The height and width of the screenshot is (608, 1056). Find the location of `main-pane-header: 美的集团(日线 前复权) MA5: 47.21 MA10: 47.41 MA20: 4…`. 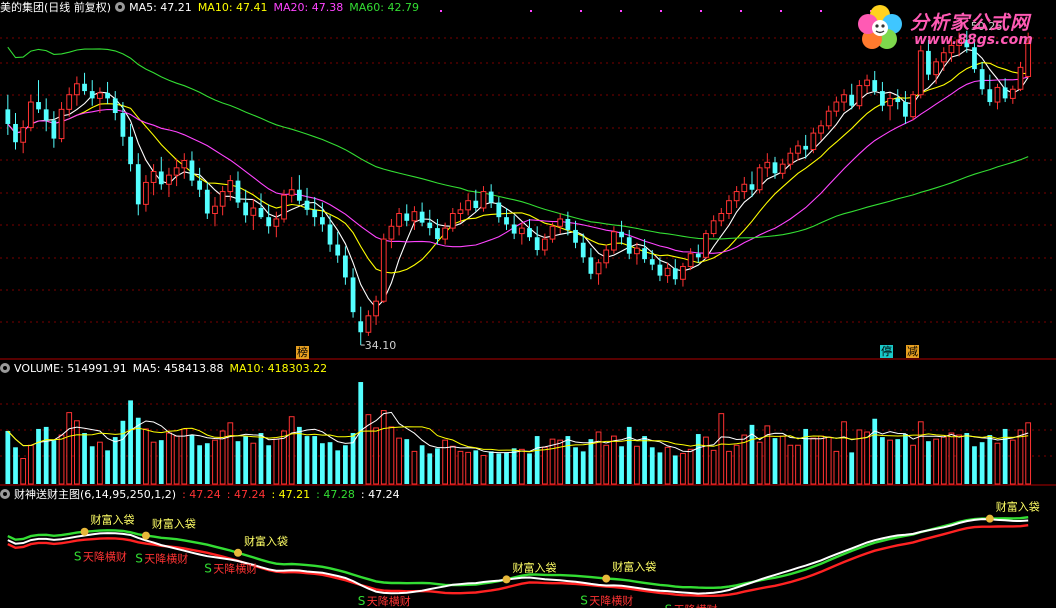

main-pane-header: 美的集团(日线 前复权) MA5: 47.21 MA10: 47.41 MA20: 4… is located at coordinates (212, 8).